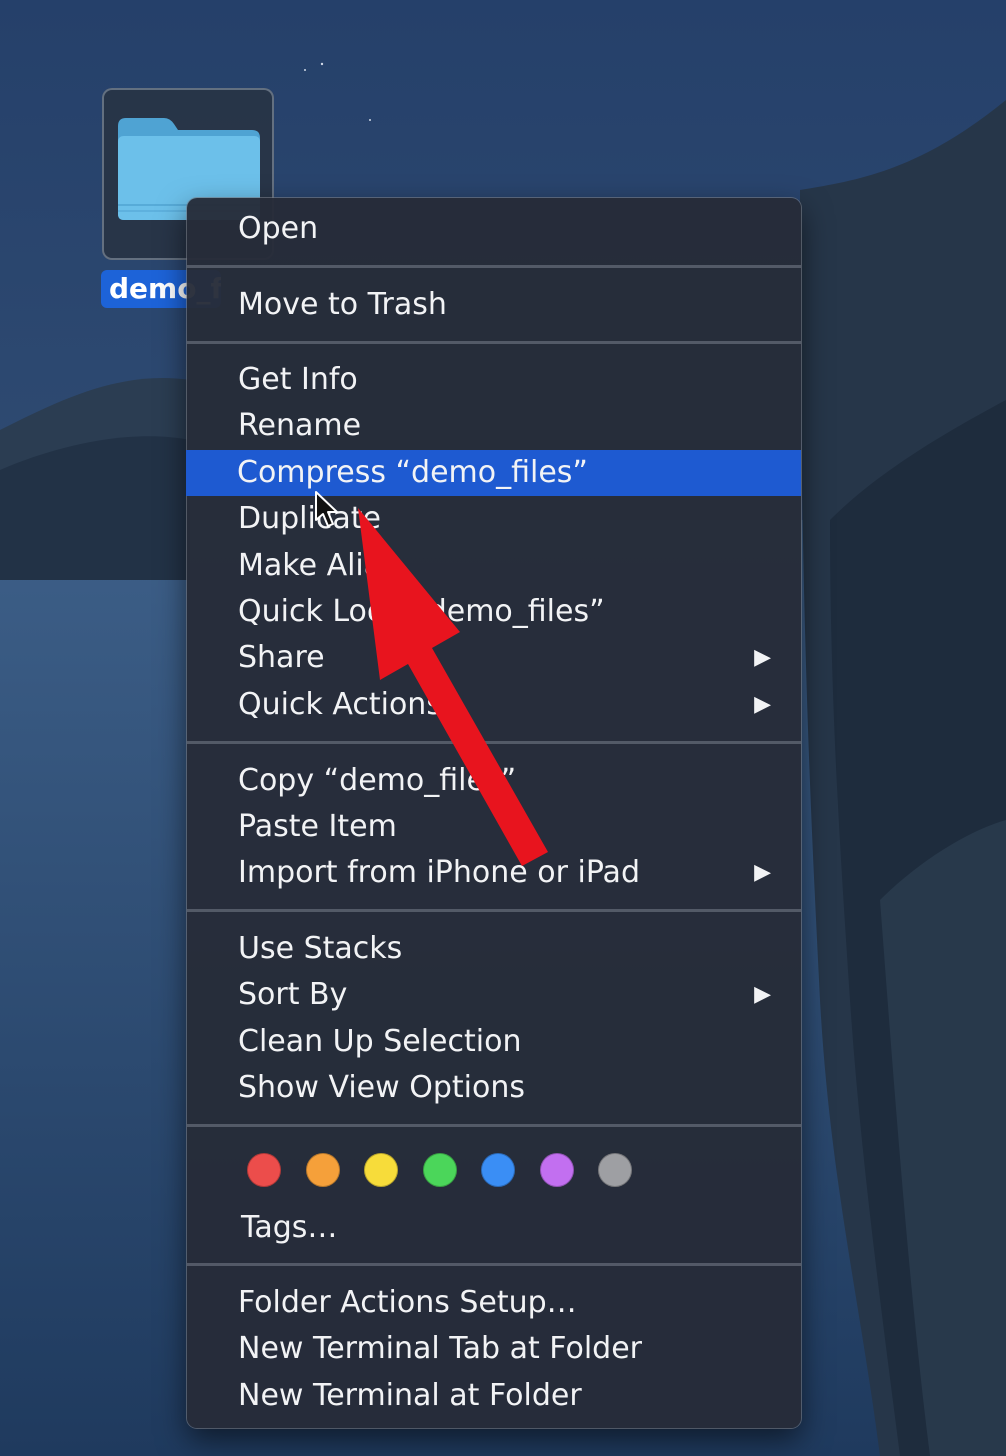 This screenshot has height=1456, width=1006. Describe the element at coordinates (494, 566) in the screenshot. I see `menu-item-make-alias: Make Alias` at that location.